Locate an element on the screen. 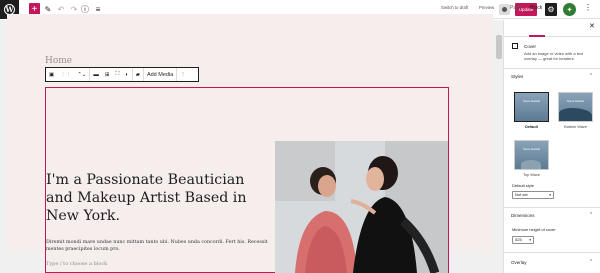  min-height-input: 525 ▾ is located at coordinates (523, 240).